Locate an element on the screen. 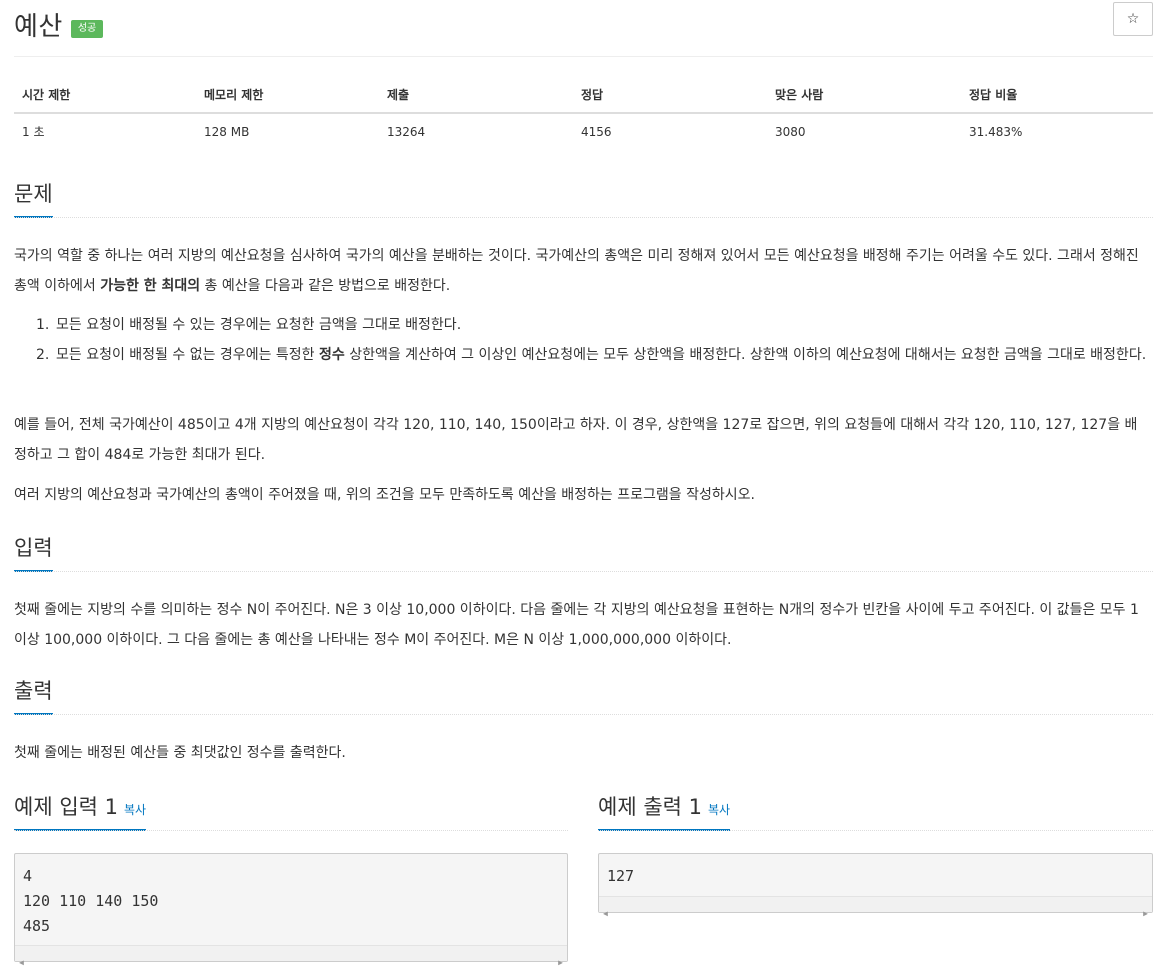  list-item-number: 1. is located at coordinates (43, 325).